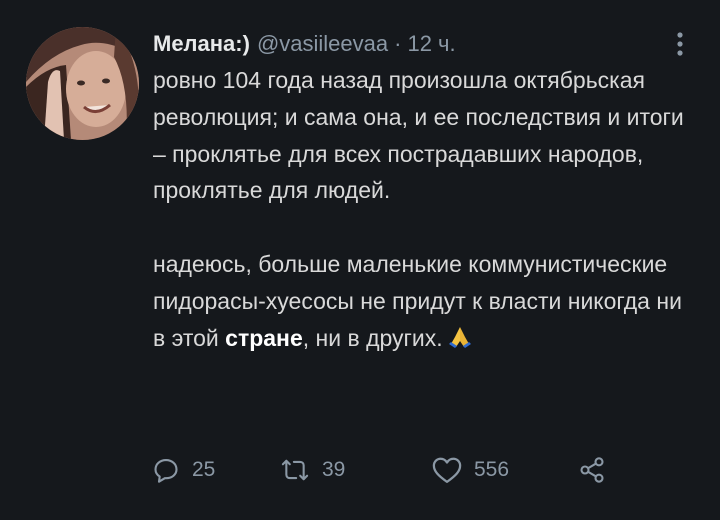  I want to click on tweet-actions: 25 39 556, so click(387, 470).